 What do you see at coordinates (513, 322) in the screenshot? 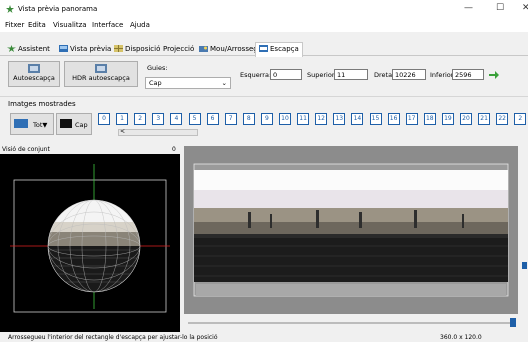
I see `slider-thumb` at bounding box center [513, 322].